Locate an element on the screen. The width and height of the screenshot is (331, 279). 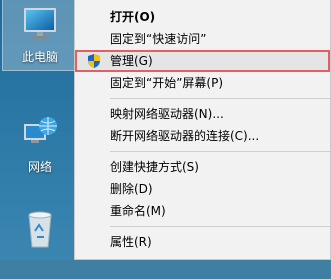
menu-item-manage: 管理(G) is located at coordinates (202, 61).